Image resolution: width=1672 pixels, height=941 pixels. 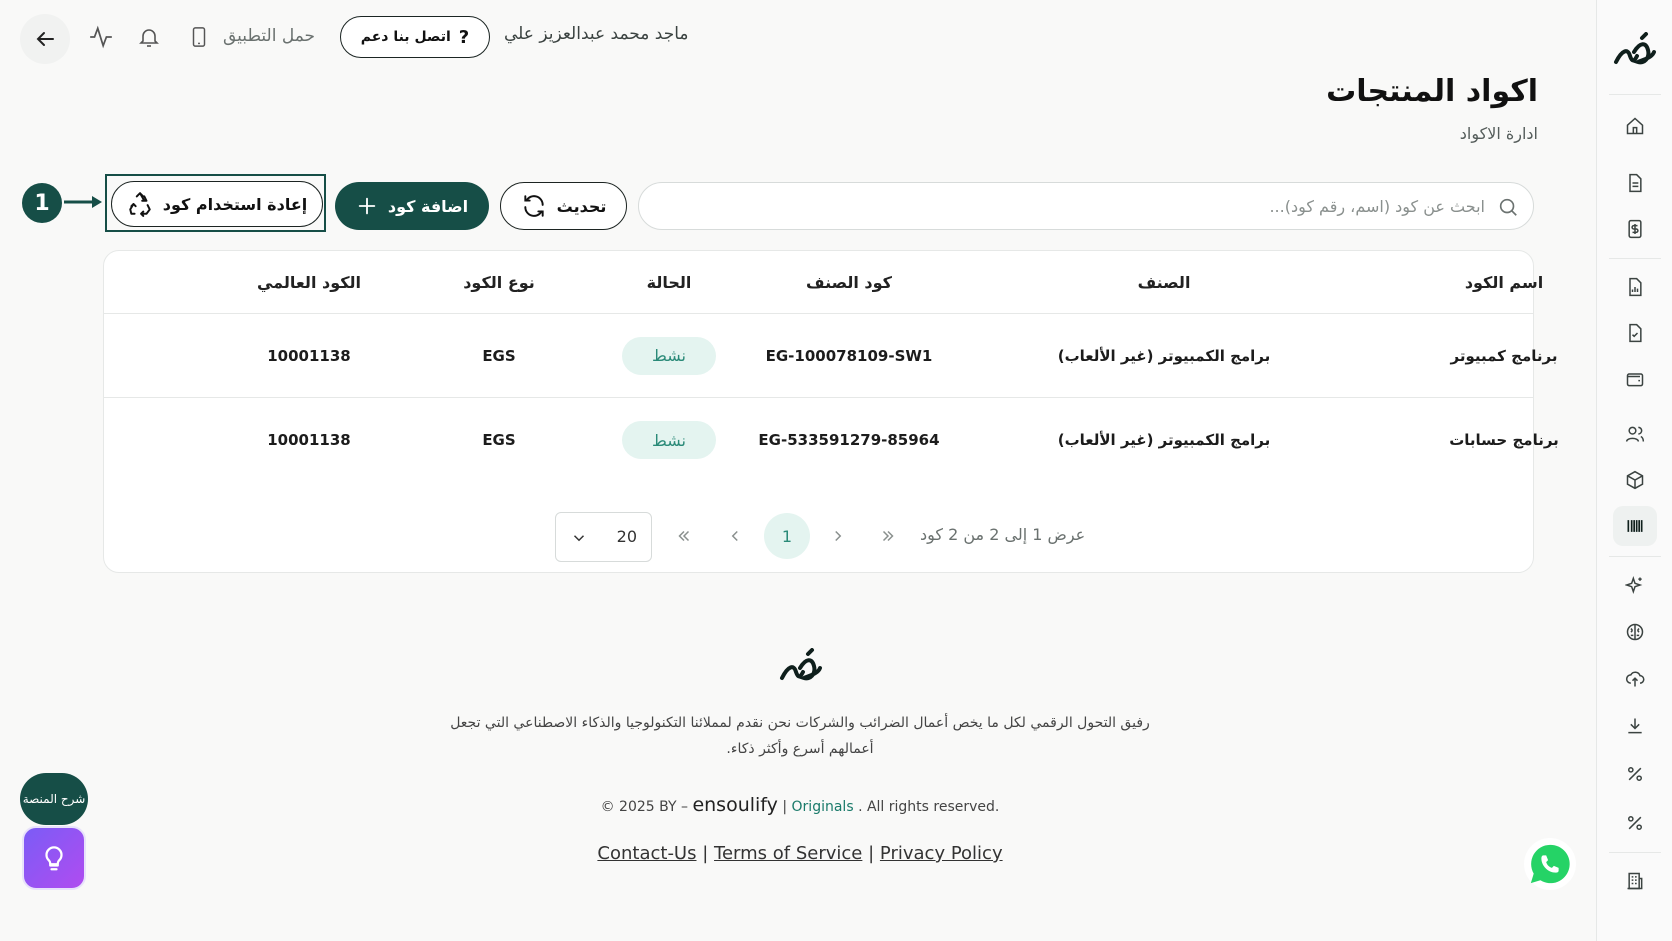 I want to click on invoice-icon, so click(x=1635, y=229).